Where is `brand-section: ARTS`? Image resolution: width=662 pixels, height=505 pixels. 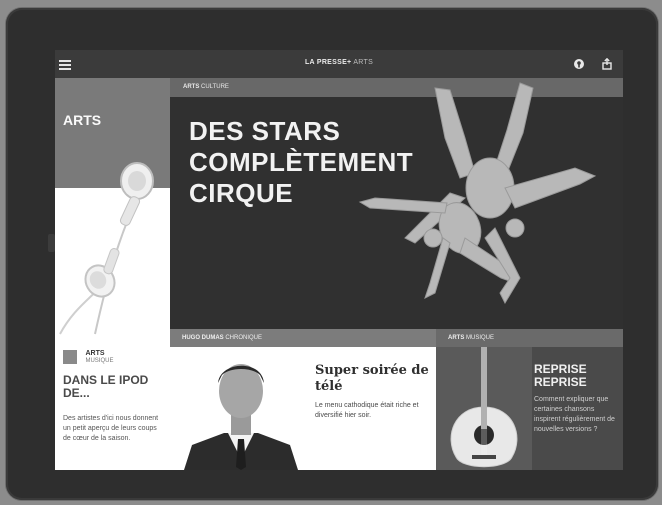
brand-section: ARTS is located at coordinates (363, 62).